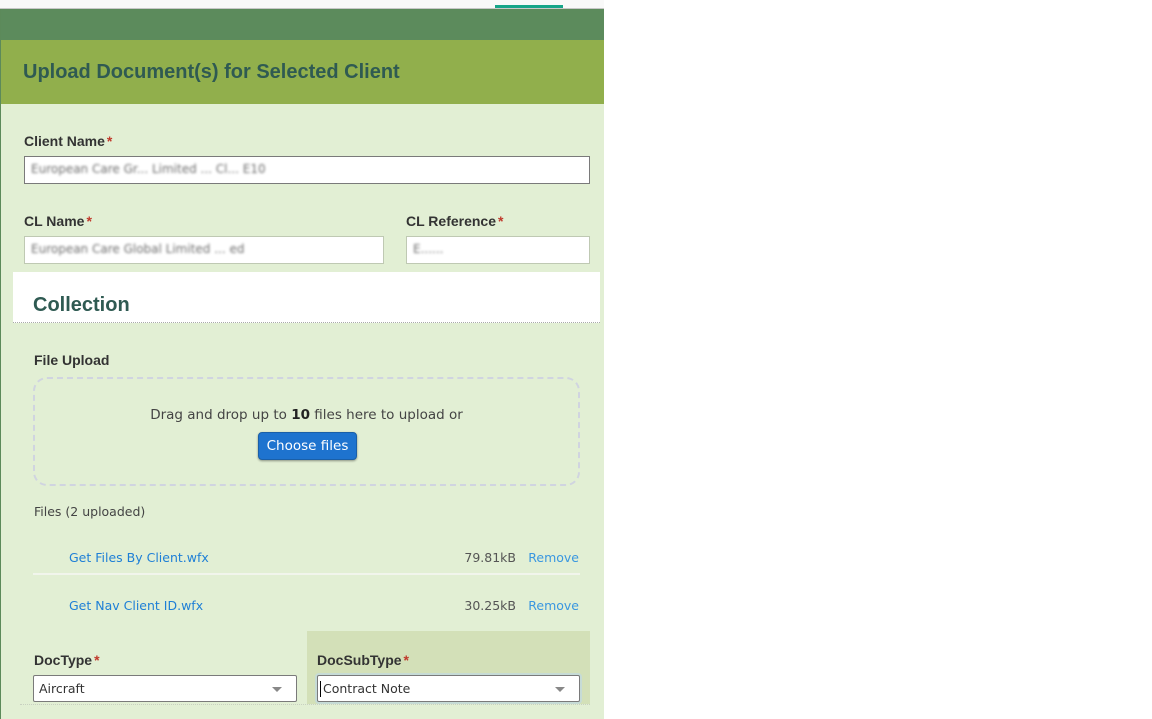  What do you see at coordinates (62, 688) in the screenshot?
I see `doctype-selected-value: Aircraft` at bounding box center [62, 688].